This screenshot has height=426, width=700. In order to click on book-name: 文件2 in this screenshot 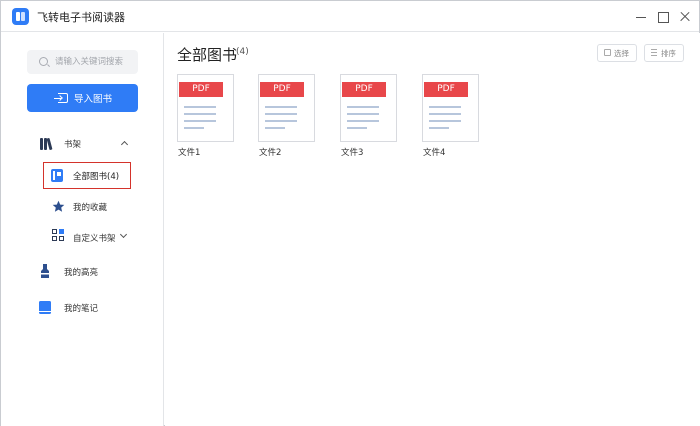, I will do `click(270, 153)`.